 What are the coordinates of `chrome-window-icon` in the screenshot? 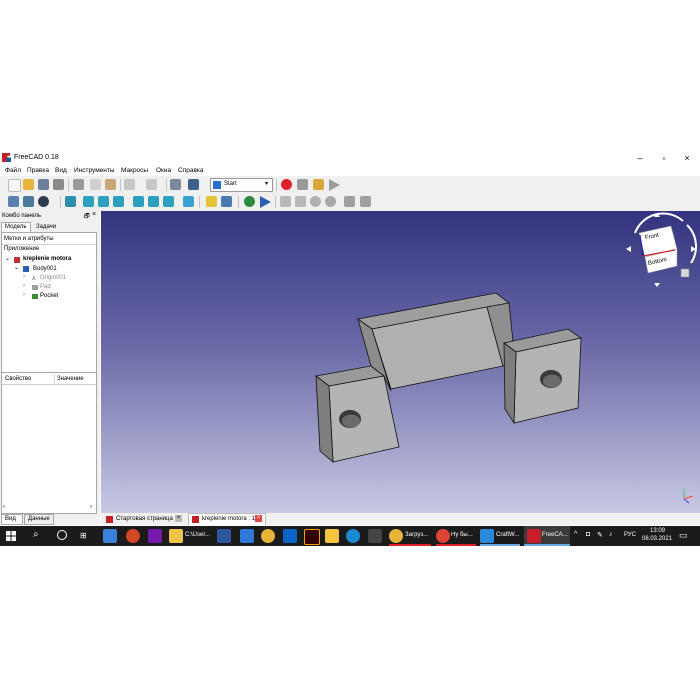 It's located at (443, 536).